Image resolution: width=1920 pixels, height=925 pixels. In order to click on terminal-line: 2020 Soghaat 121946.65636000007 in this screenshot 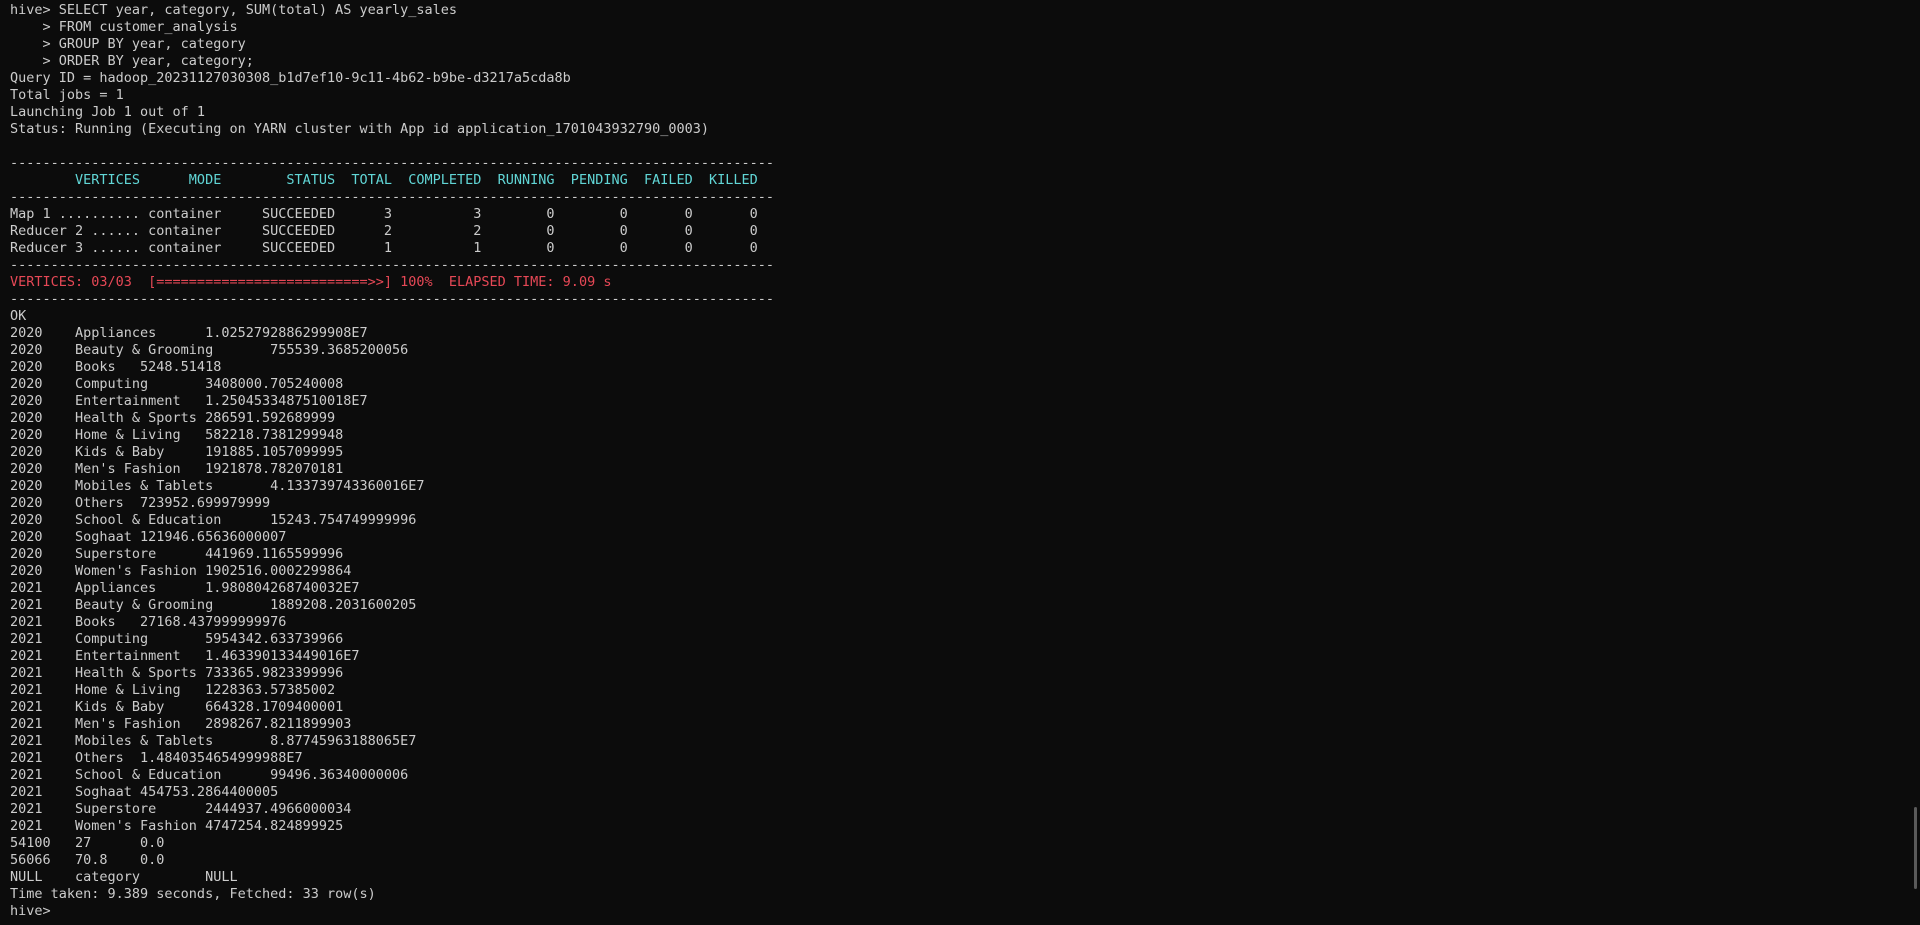, I will do `click(148, 537)`.